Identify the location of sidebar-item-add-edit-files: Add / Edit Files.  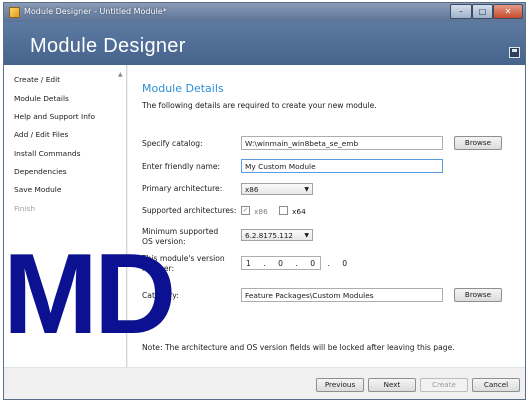
(41, 134).